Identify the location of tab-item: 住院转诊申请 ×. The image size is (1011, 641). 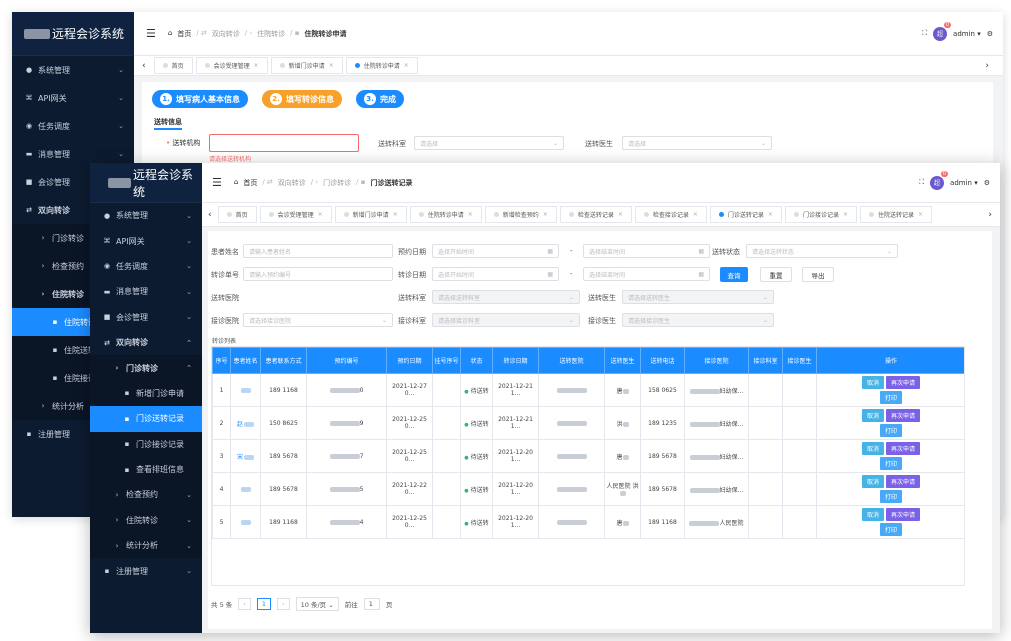
(445, 214).